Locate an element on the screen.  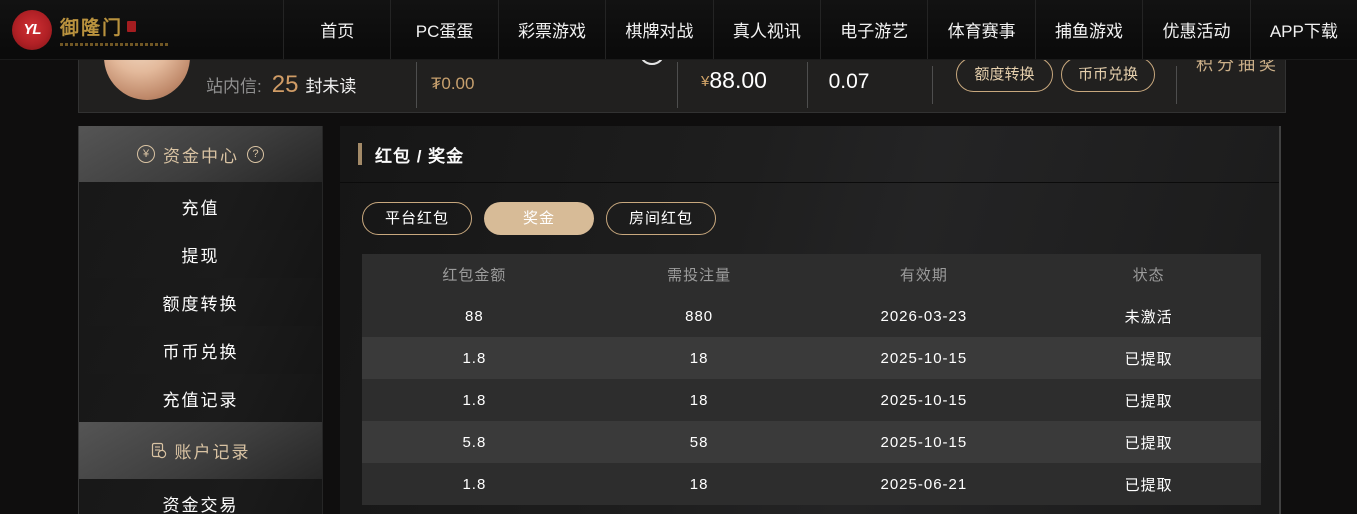
cell-validity: 2026-03-23 is located at coordinates (924, 316).